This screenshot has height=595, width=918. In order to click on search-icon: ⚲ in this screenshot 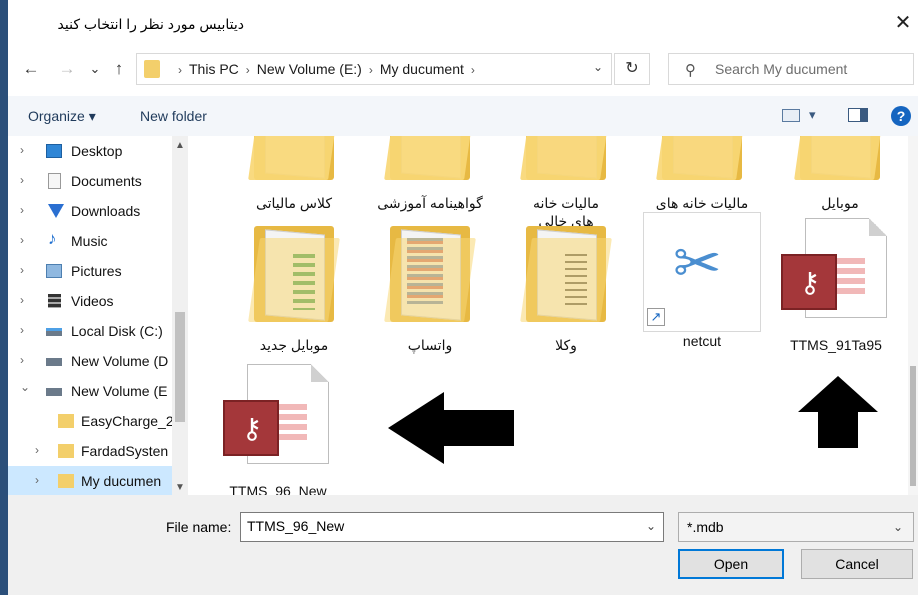, I will do `click(690, 70)`.